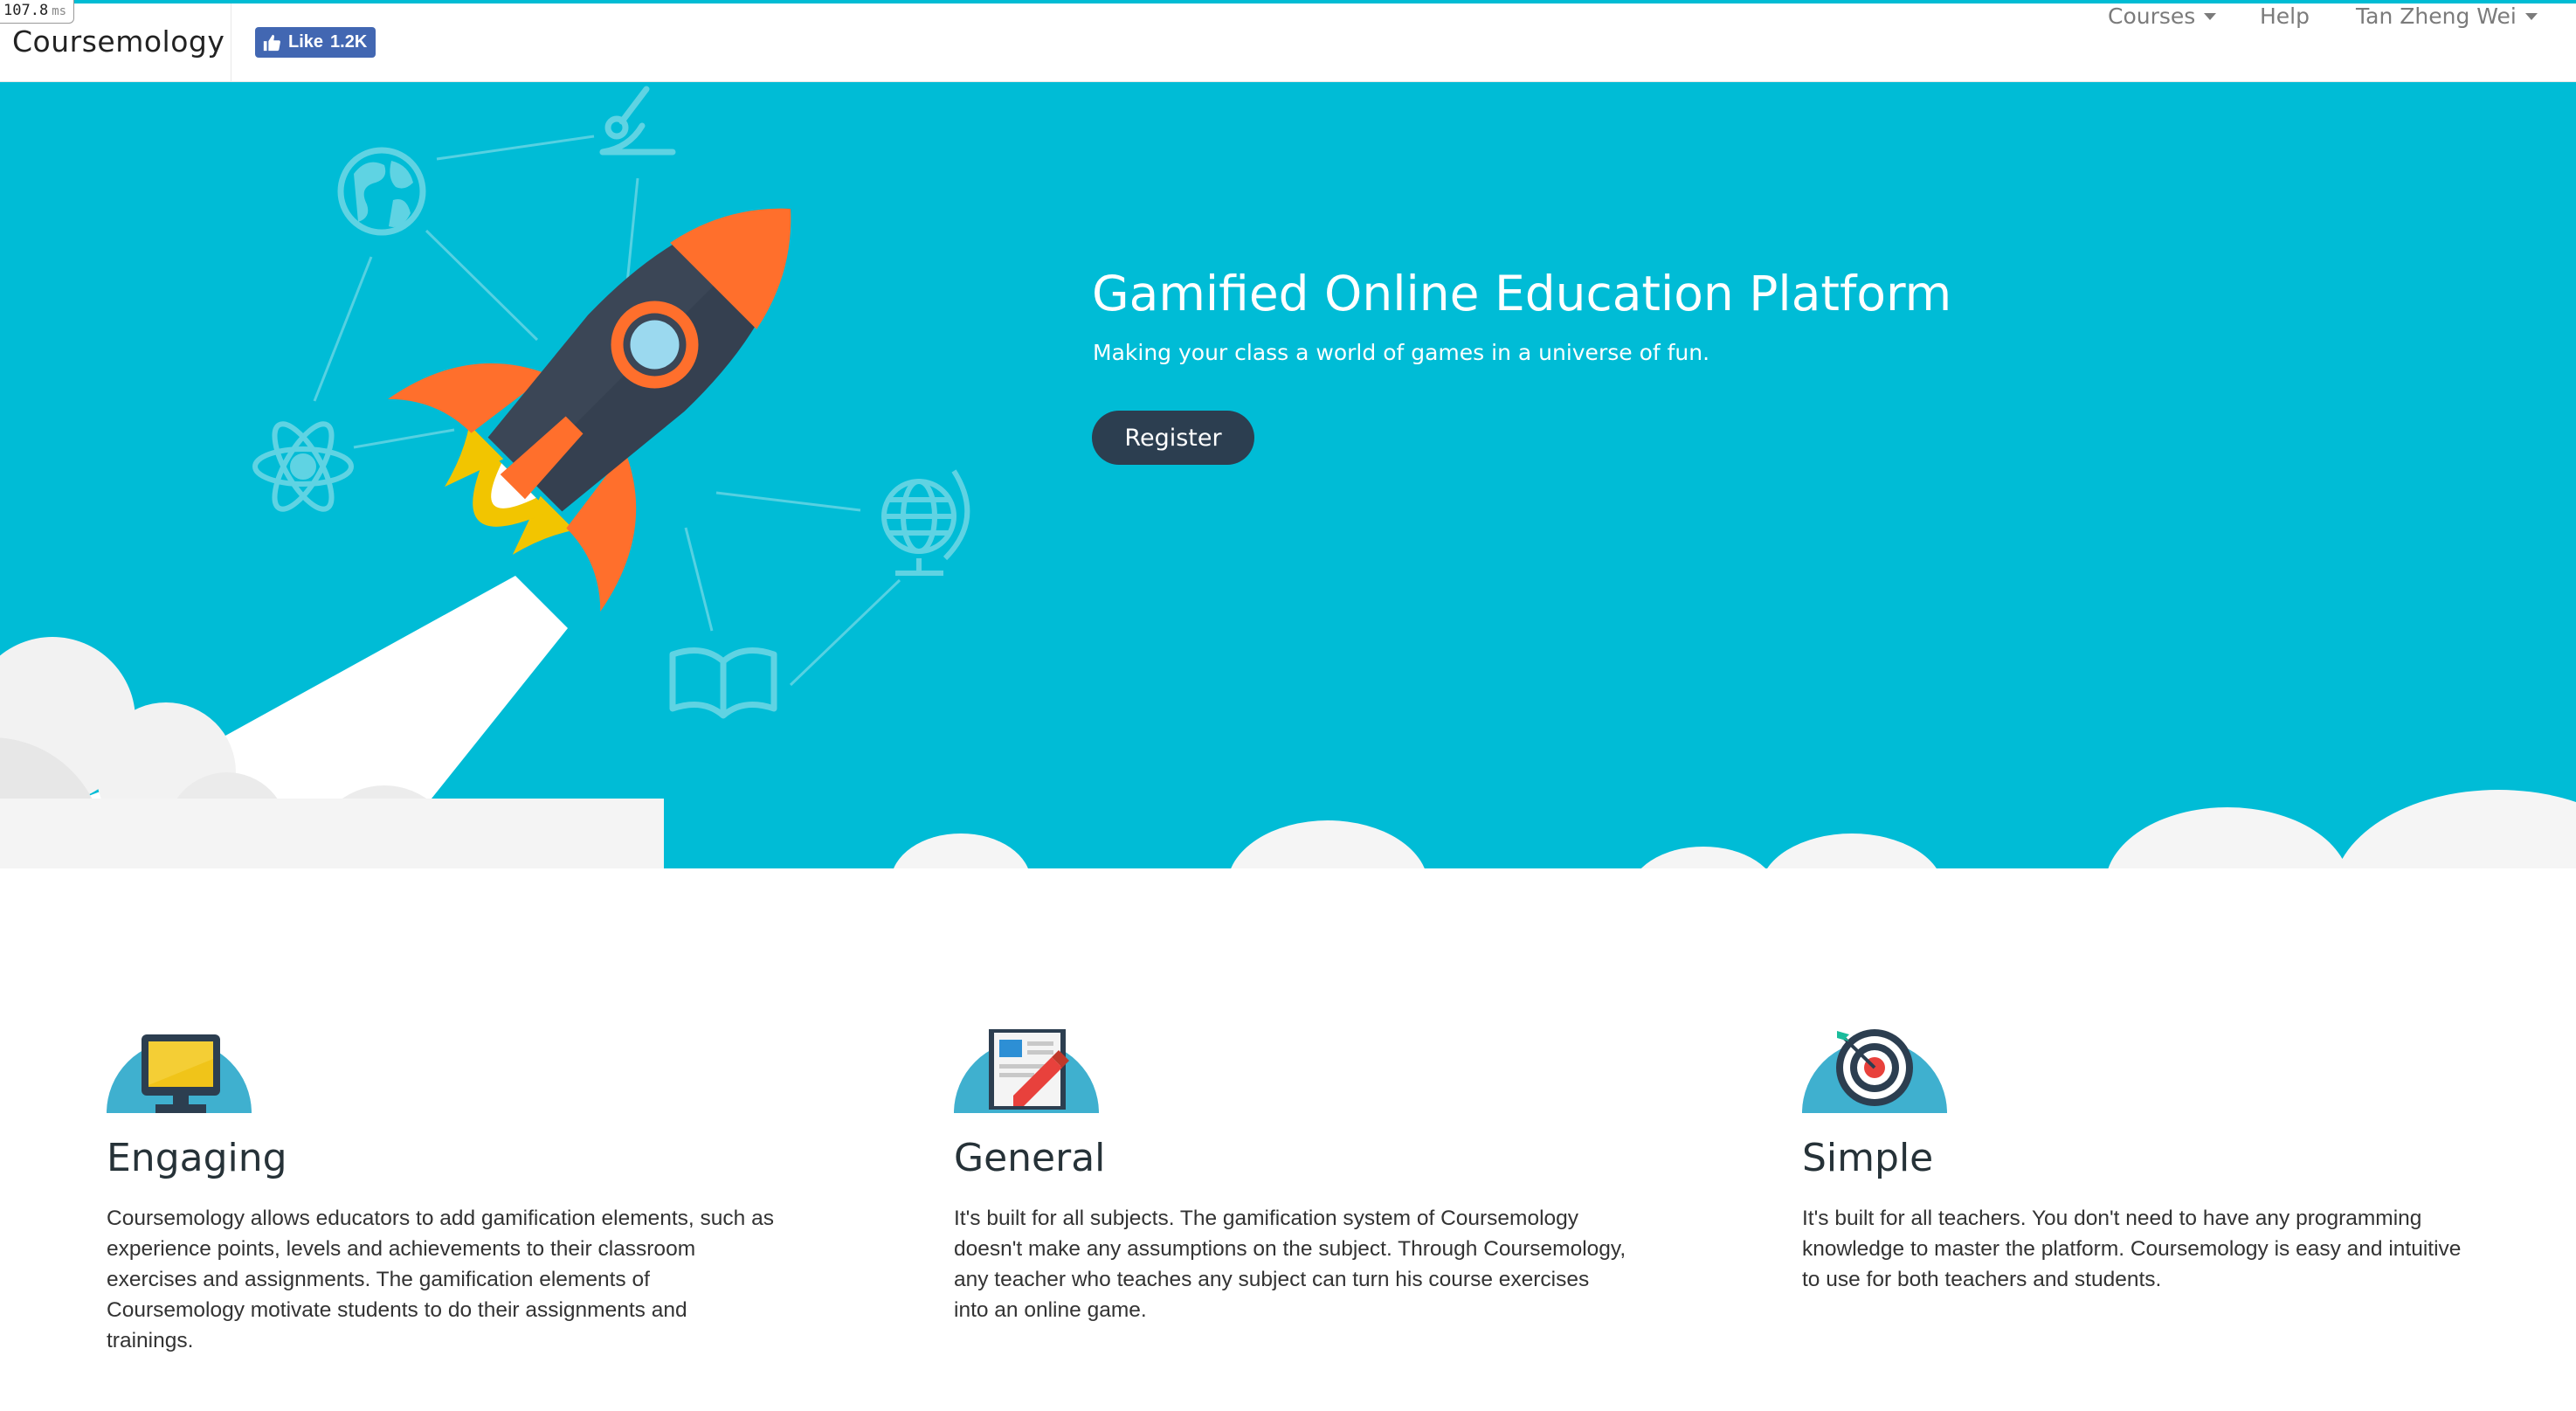  What do you see at coordinates (381, 191) in the screenshot?
I see `globe-icon` at bounding box center [381, 191].